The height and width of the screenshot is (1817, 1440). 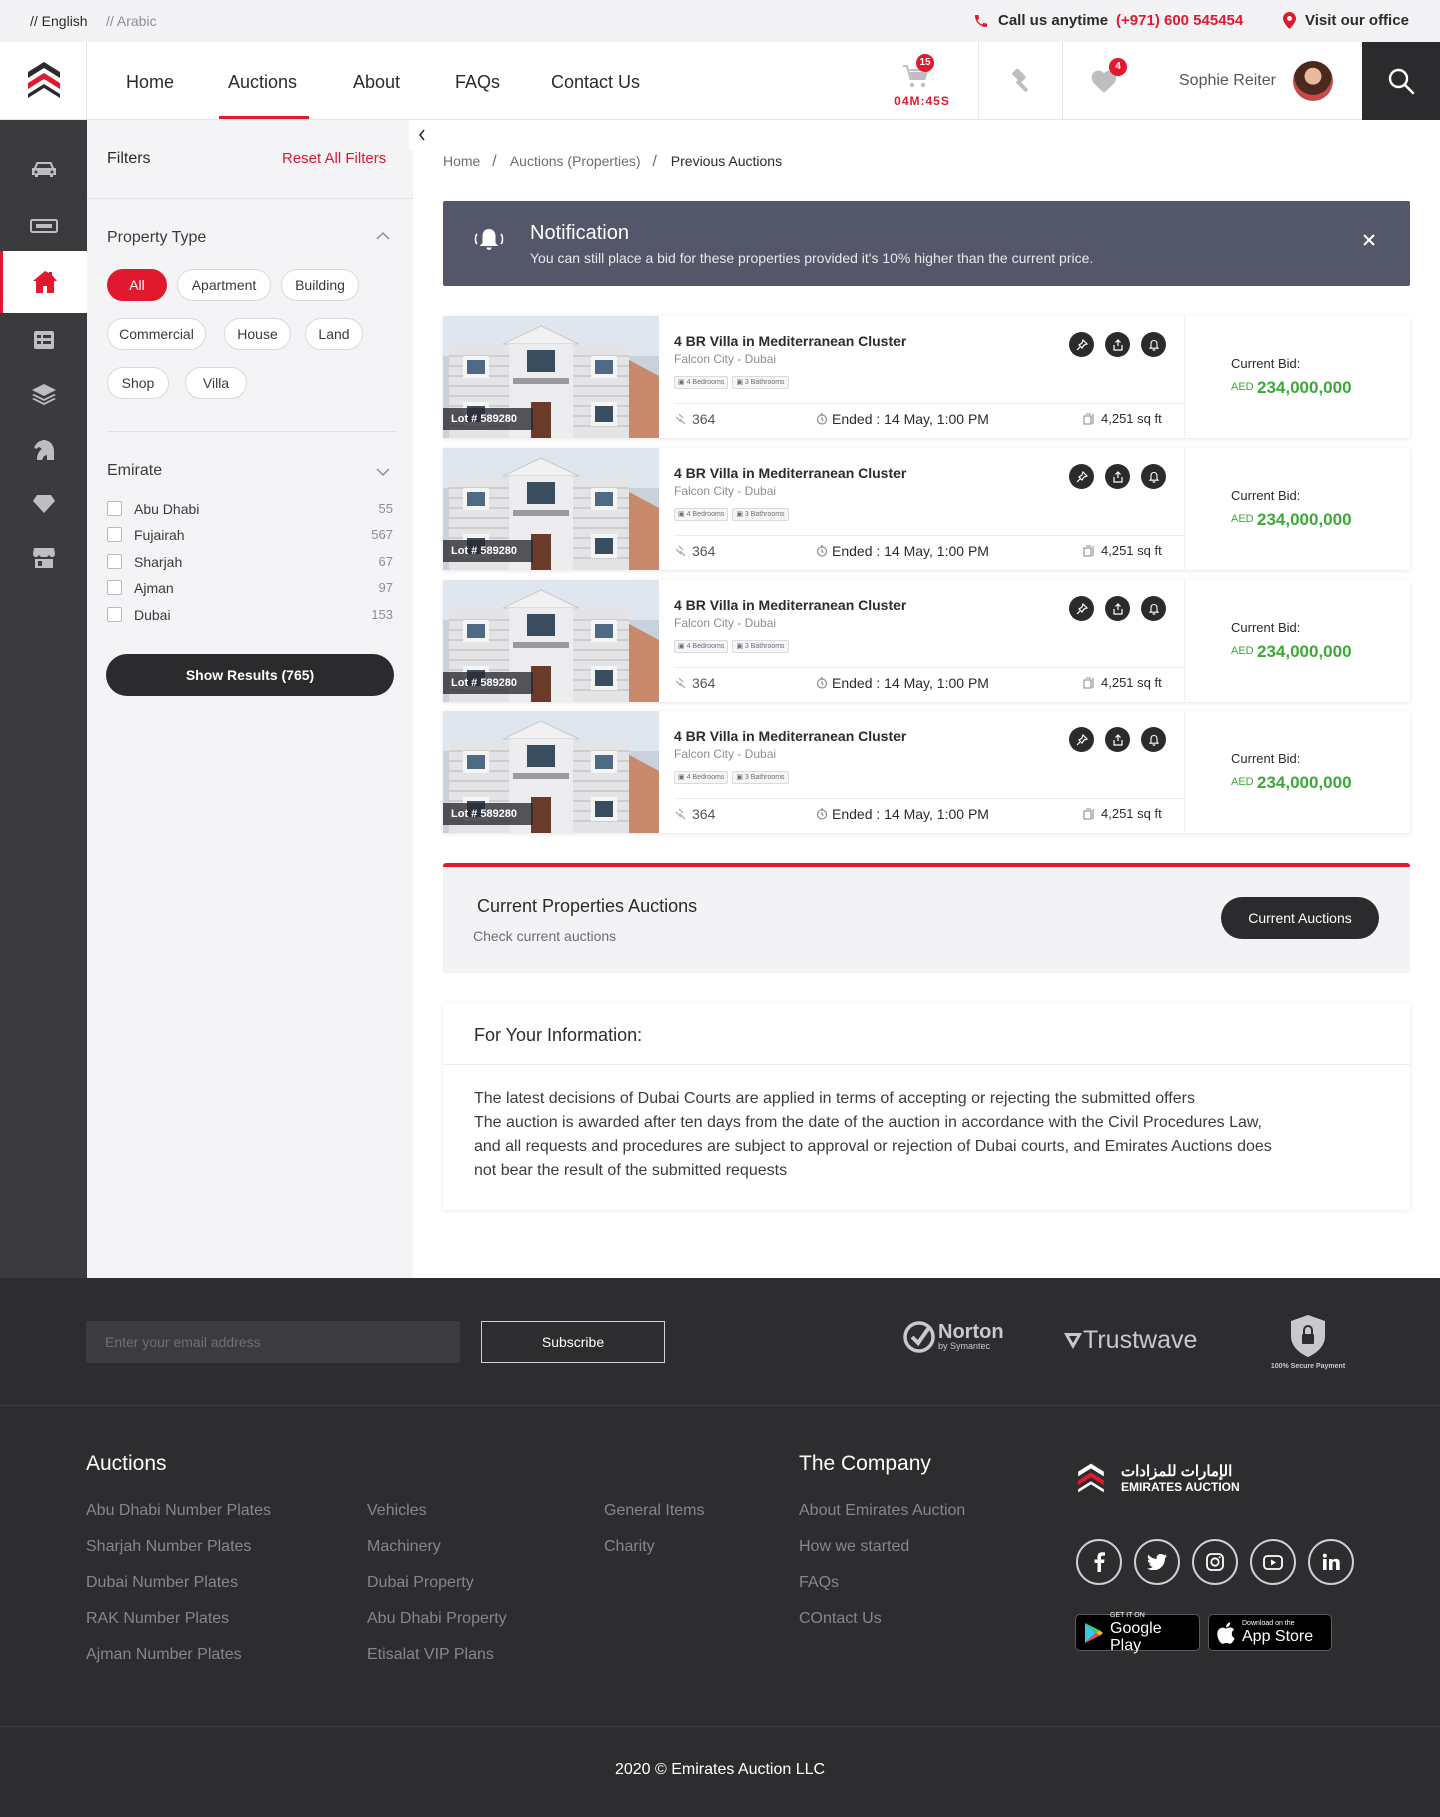 I want to click on nav-auctions: Auctions, so click(x=262, y=82).